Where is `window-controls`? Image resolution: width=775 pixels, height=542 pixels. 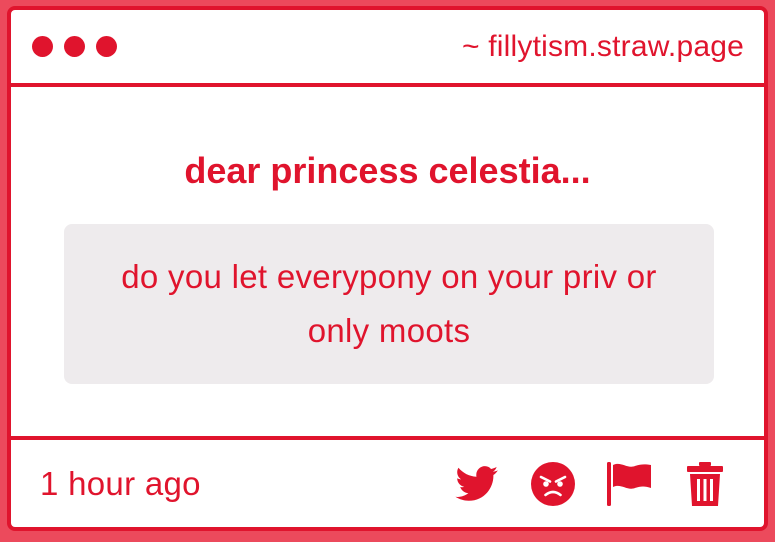
window-controls is located at coordinates (74, 46).